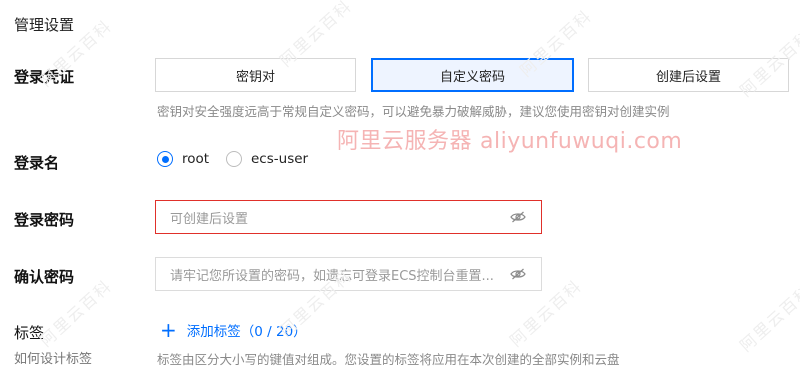  I want to click on login-password-placeholder: 可创建后设置, so click(209, 219).